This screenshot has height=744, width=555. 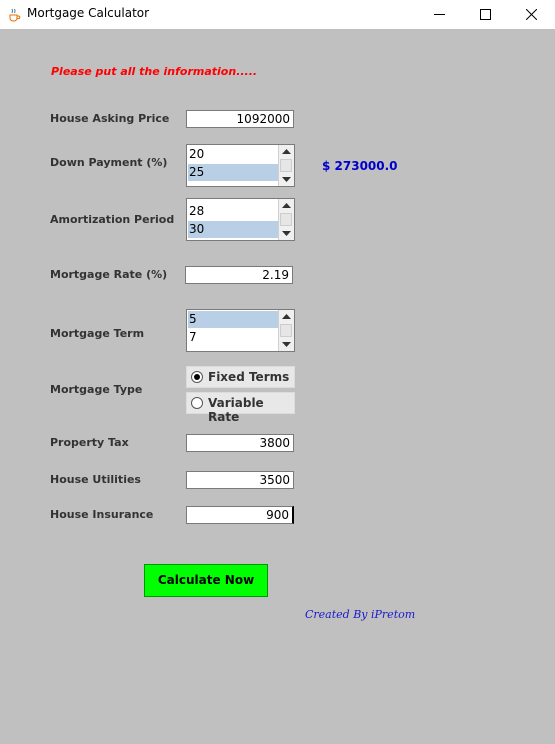 I want to click on list-item: 20, so click(x=233, y=154).